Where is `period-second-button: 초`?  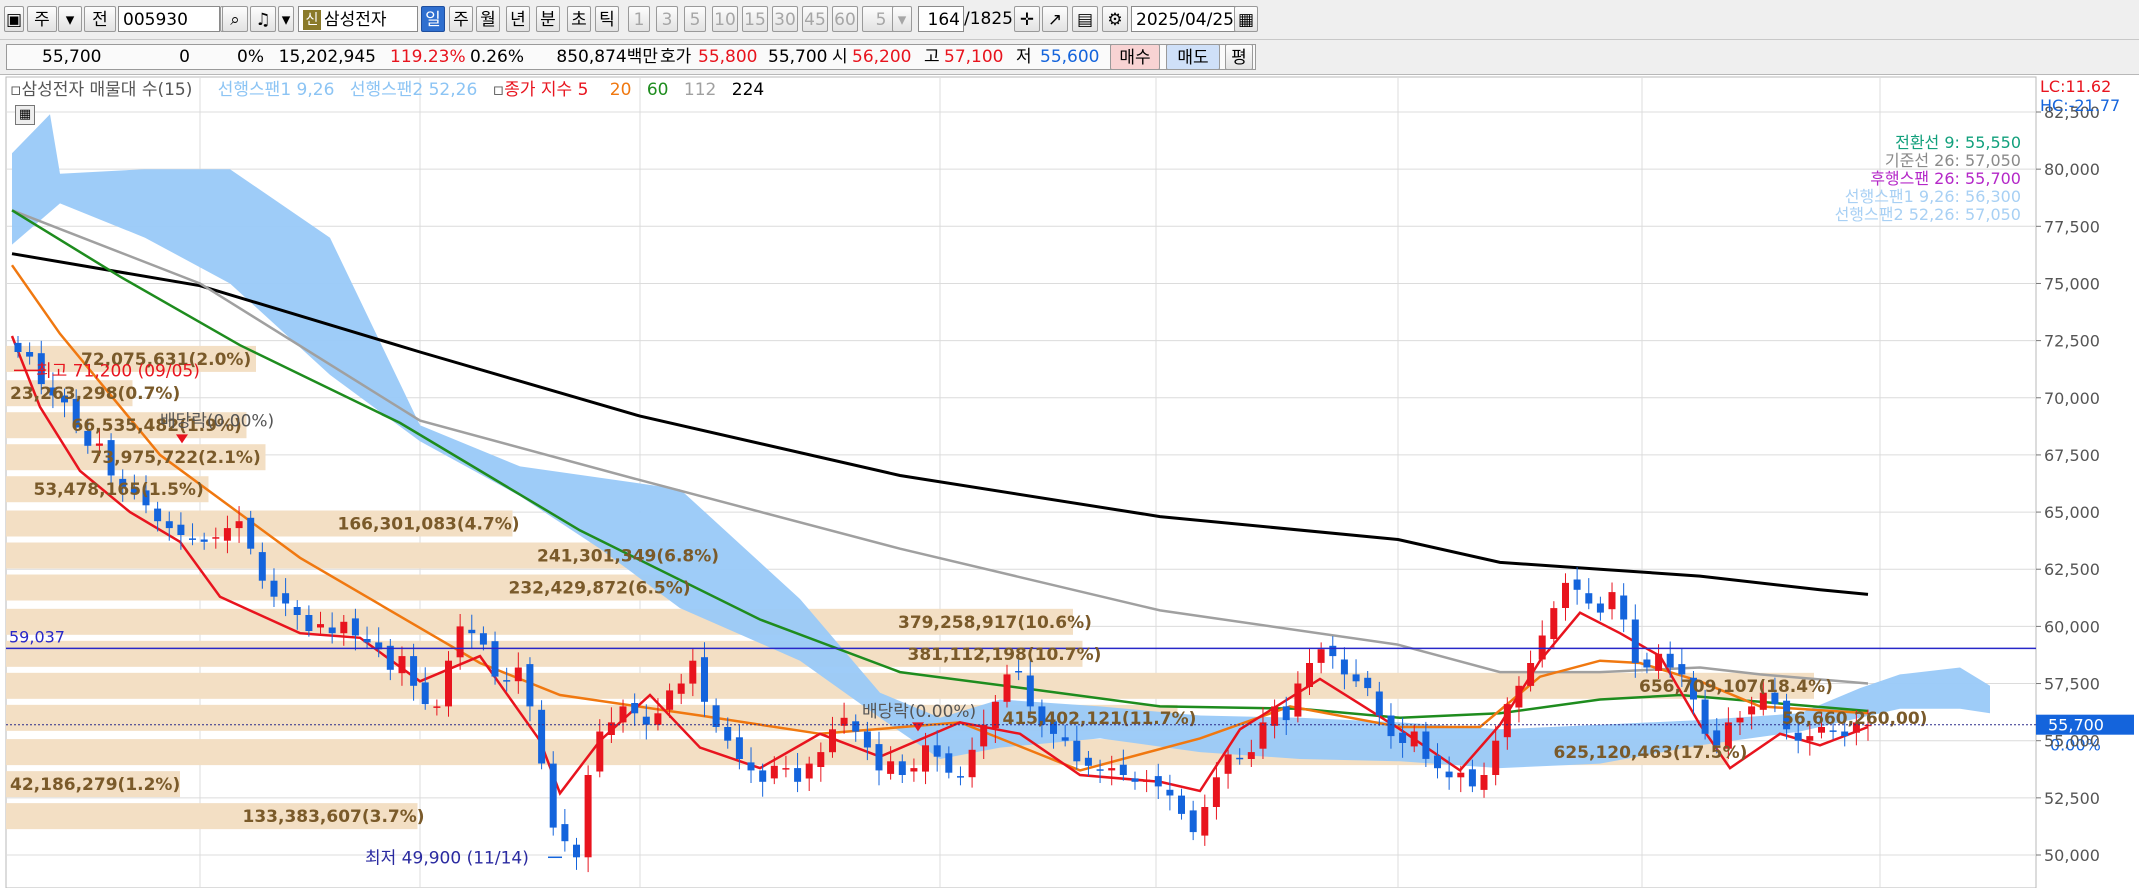 period-second-button: 초 is located at coordinates (579, 19).